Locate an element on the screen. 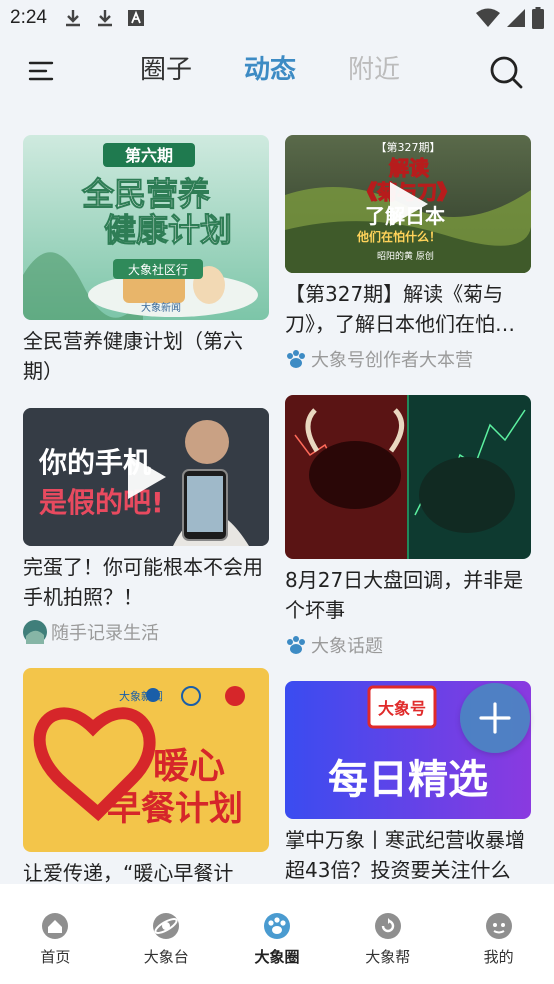 This screenshot has height=984, width=554. poster-headline: 健康计划 is located at coordinates (168, 230).